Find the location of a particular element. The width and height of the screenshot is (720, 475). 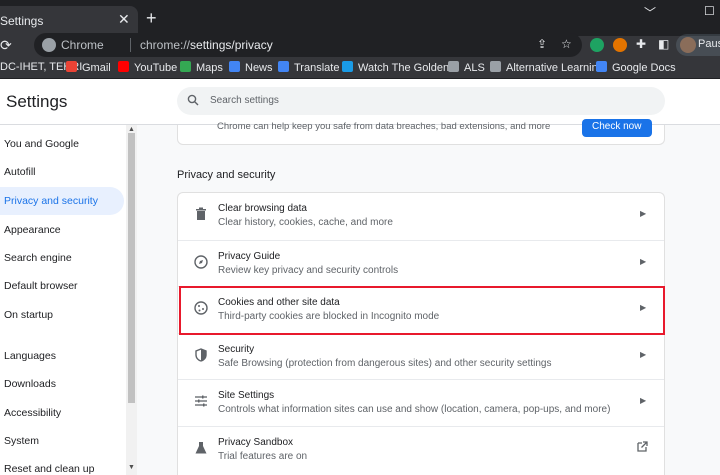

row-title: Security is located at coordinates (236, 349).